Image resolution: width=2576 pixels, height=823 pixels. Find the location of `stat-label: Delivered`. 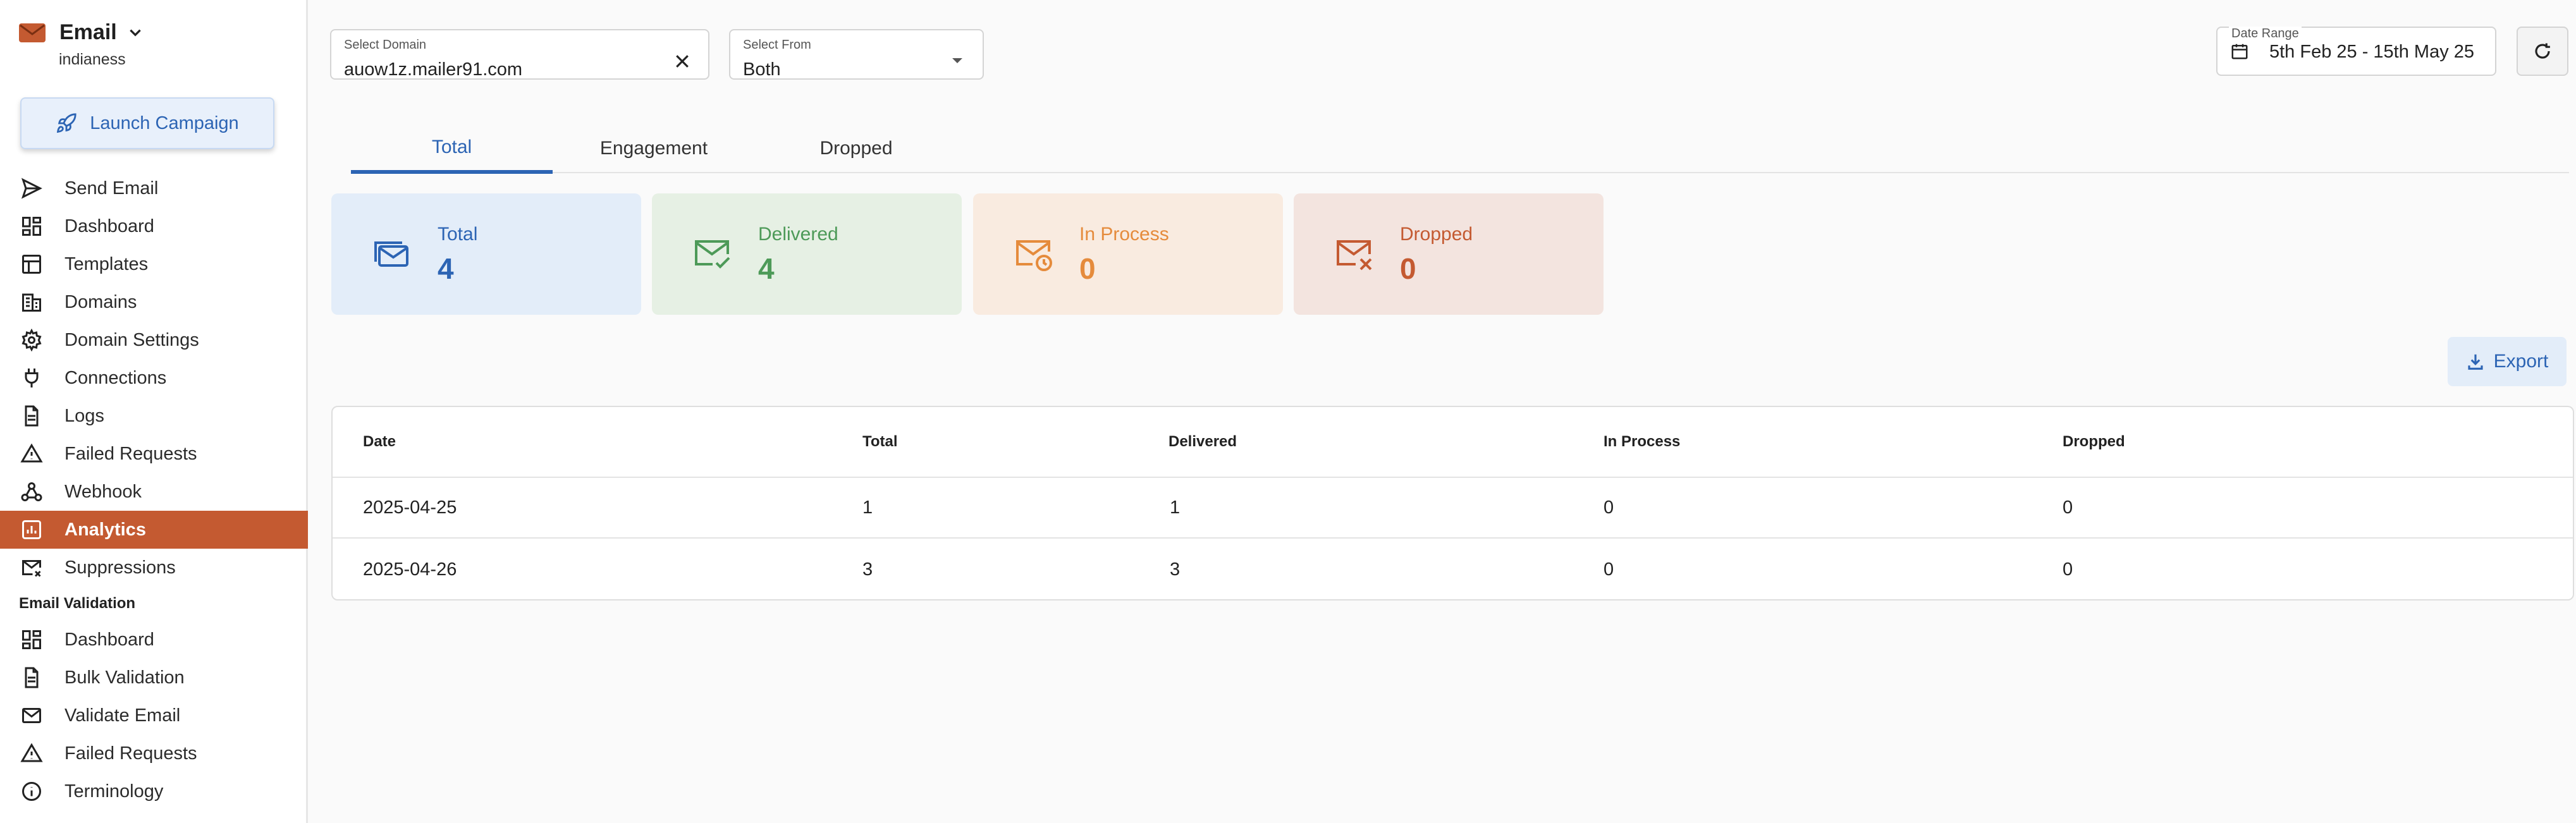

stat-label: Delivered is located at coordinates (798, 234).